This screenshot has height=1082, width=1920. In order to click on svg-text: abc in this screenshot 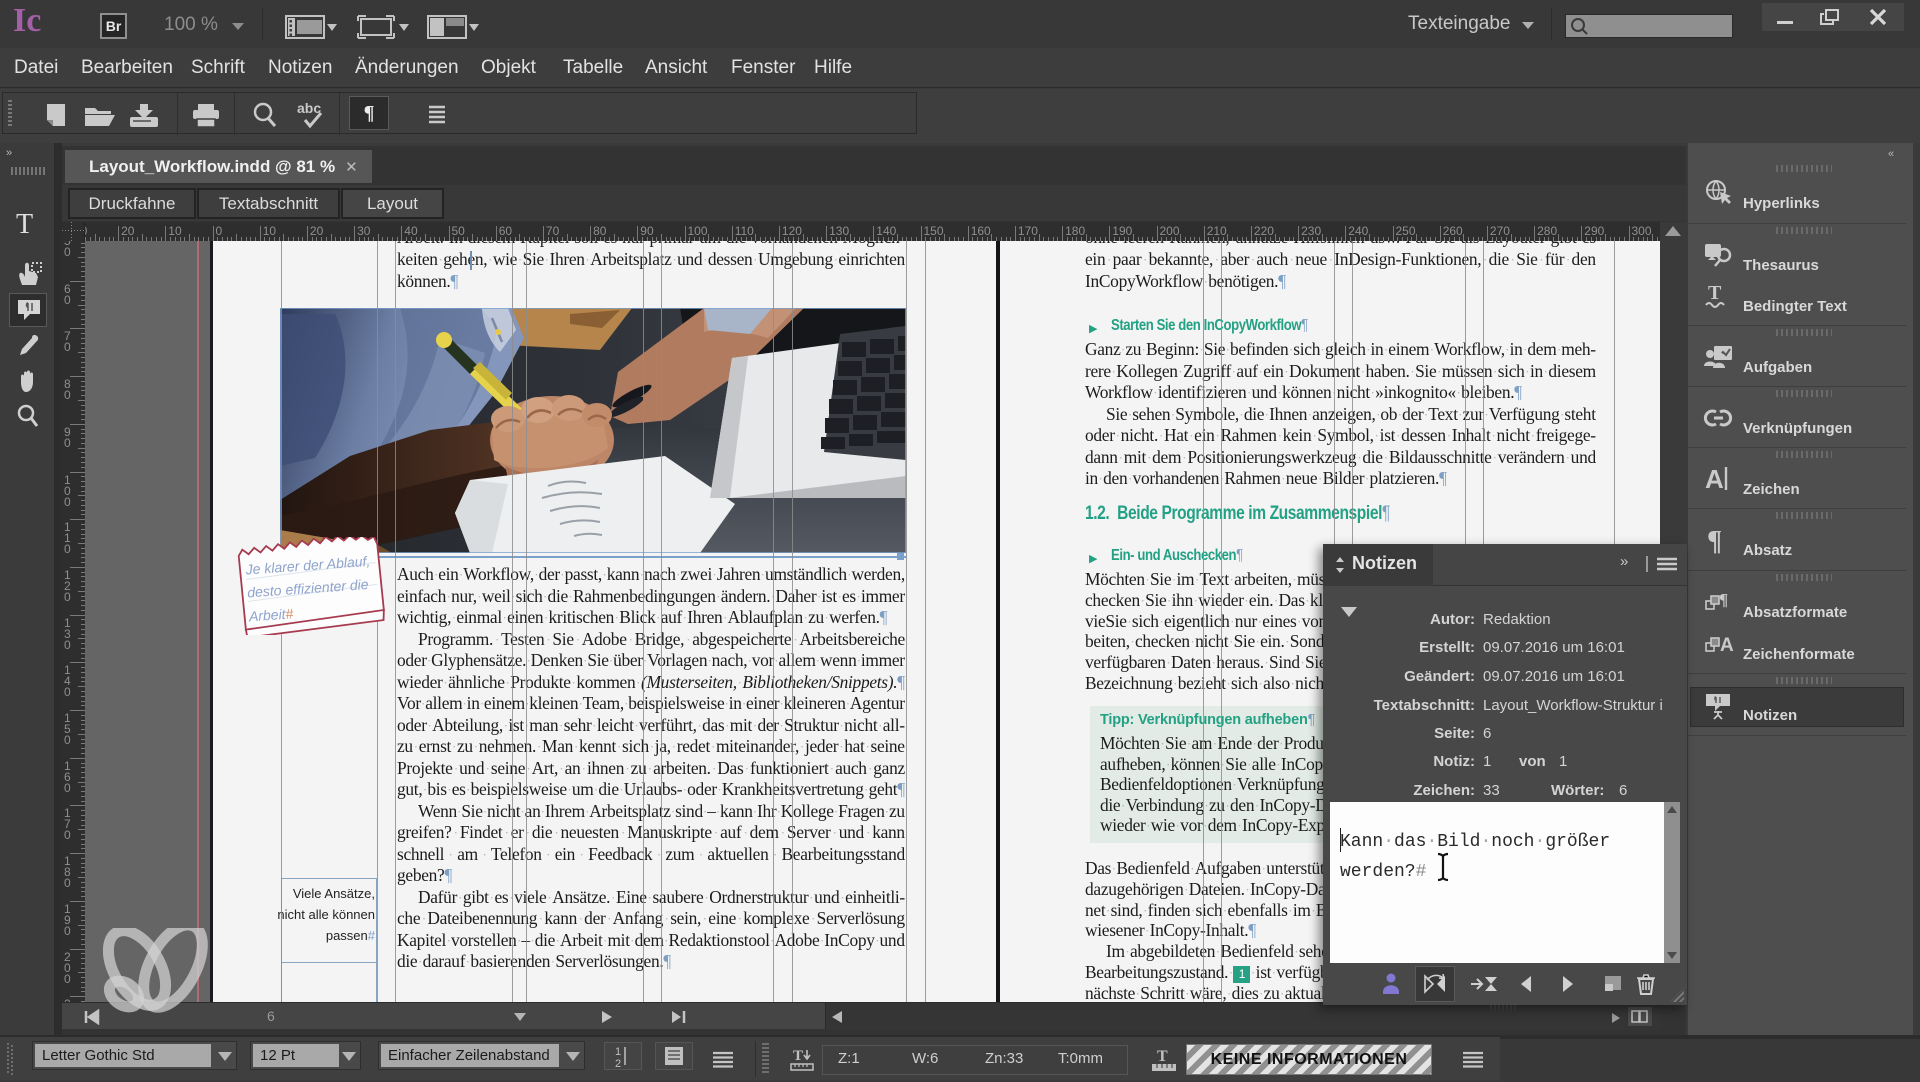, I will do `click(309, 108)`.